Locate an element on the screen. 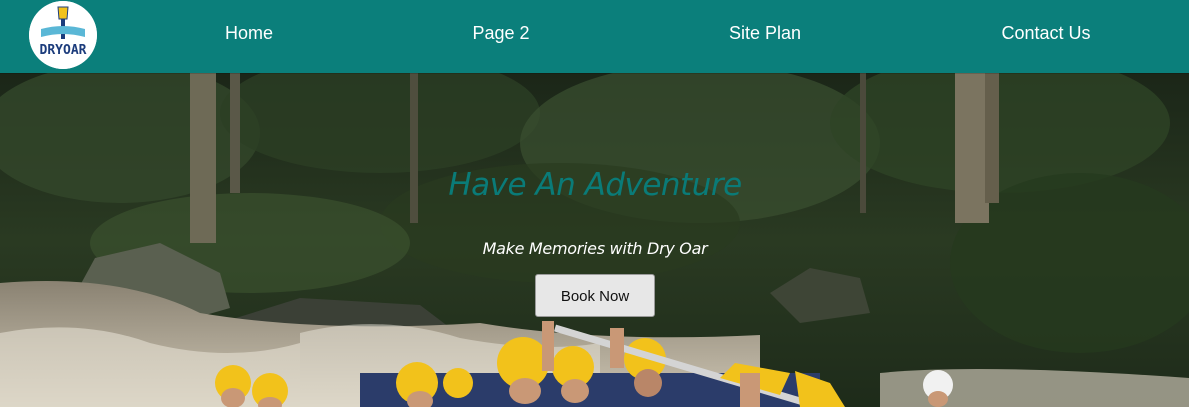 This screenshot has width=1189, height=407. book-now-button: Book Now is located at coordinates (595, 295).